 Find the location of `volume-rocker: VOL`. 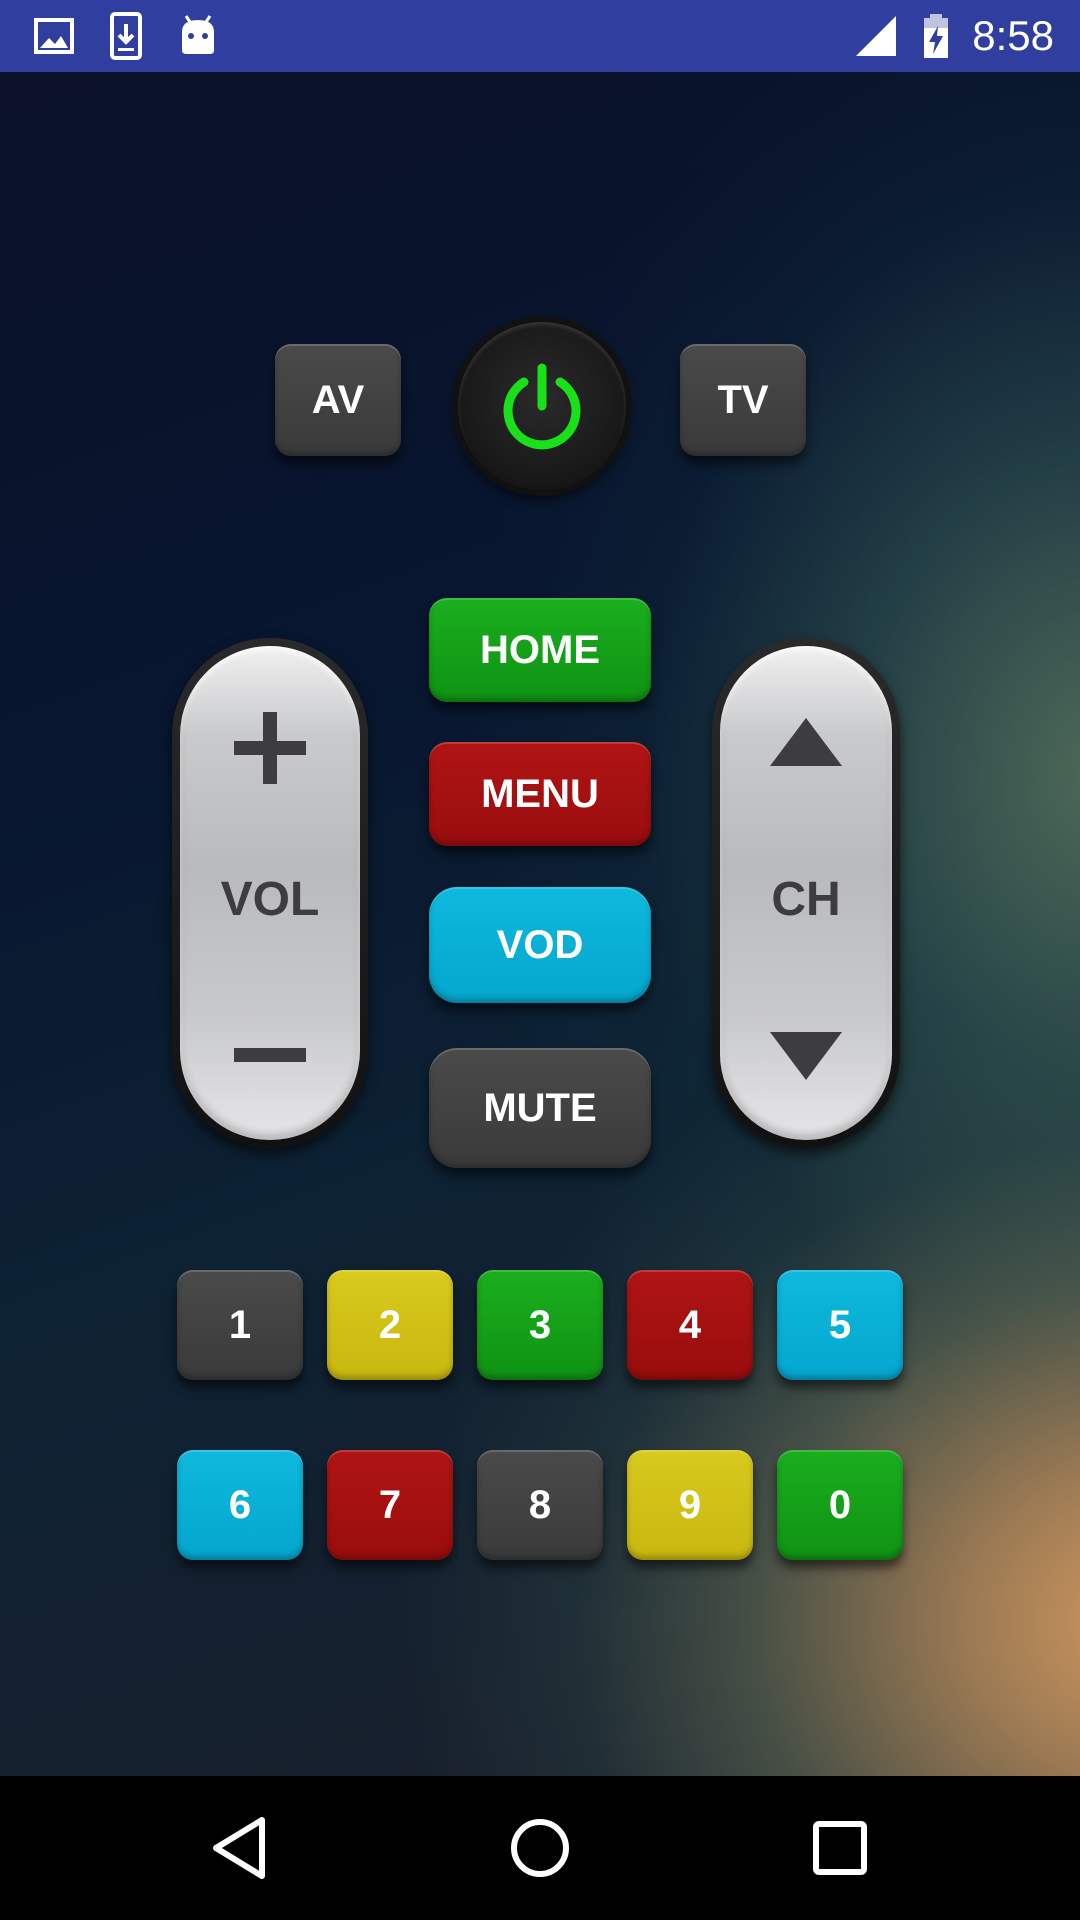

volume-rocker: VOL is located at coordinates (270, 893).